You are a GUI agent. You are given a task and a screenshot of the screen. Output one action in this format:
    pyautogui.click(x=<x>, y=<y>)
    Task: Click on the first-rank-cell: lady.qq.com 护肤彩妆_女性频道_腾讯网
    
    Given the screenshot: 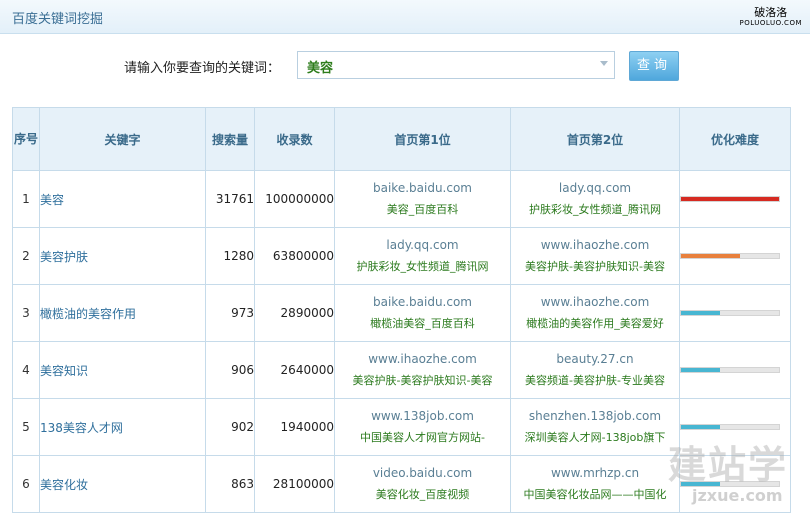 What is the action you would take?
    pyautogui.click(x=422, y=256)
    